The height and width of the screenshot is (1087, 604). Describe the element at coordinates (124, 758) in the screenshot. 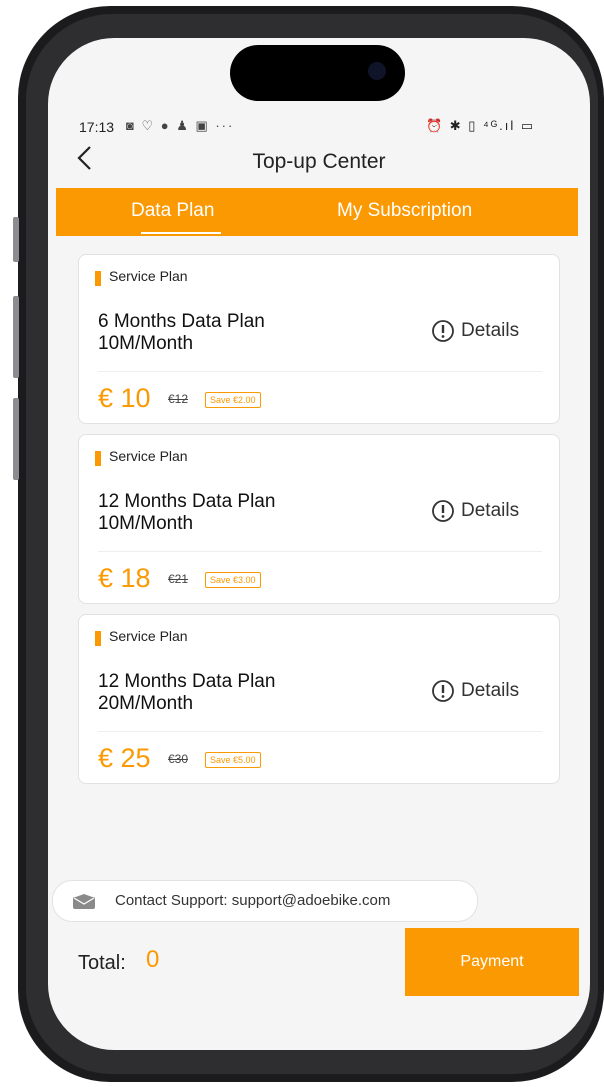

I see `plan-price: € 25` at that location.